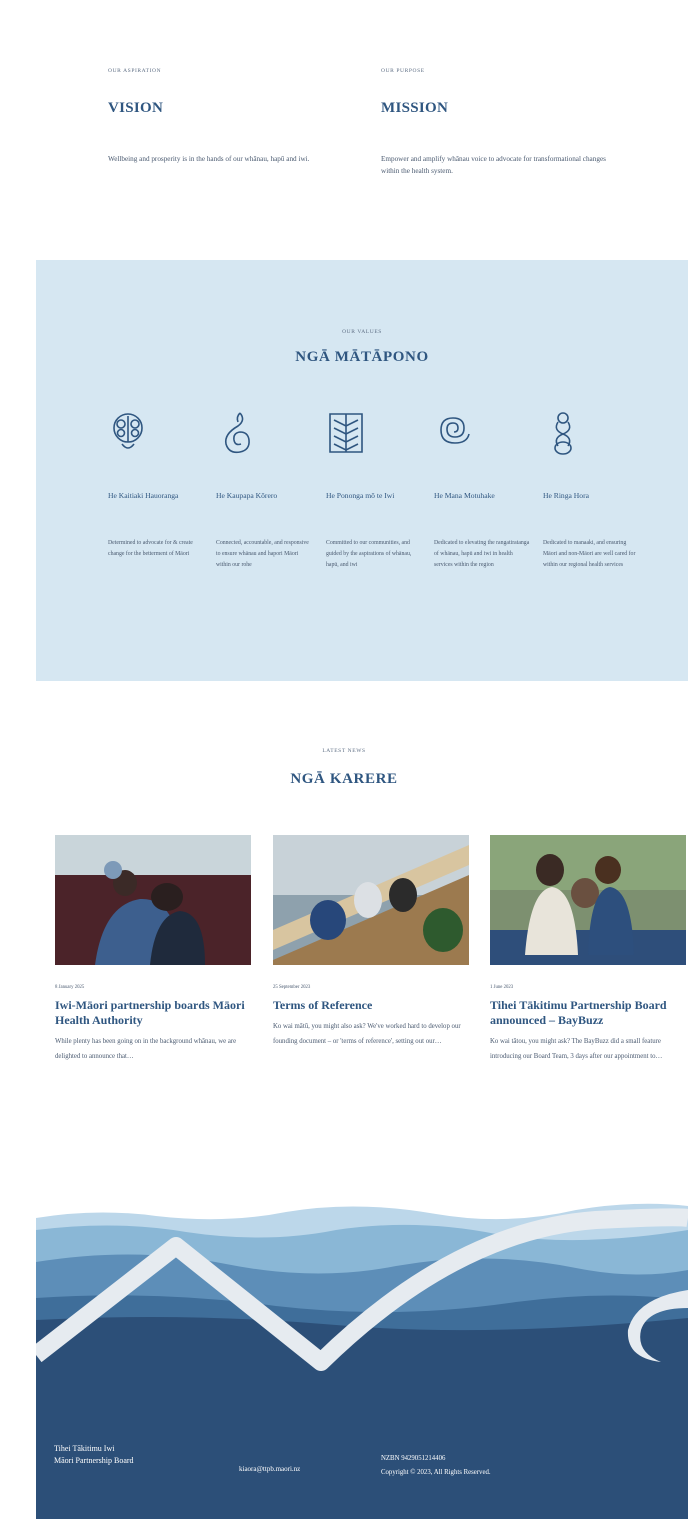  What do you see at coordinates (371, 1005) in the screenshot?
I see `news-card-title: Terms of Reference` at bounding box center [371, 1005].